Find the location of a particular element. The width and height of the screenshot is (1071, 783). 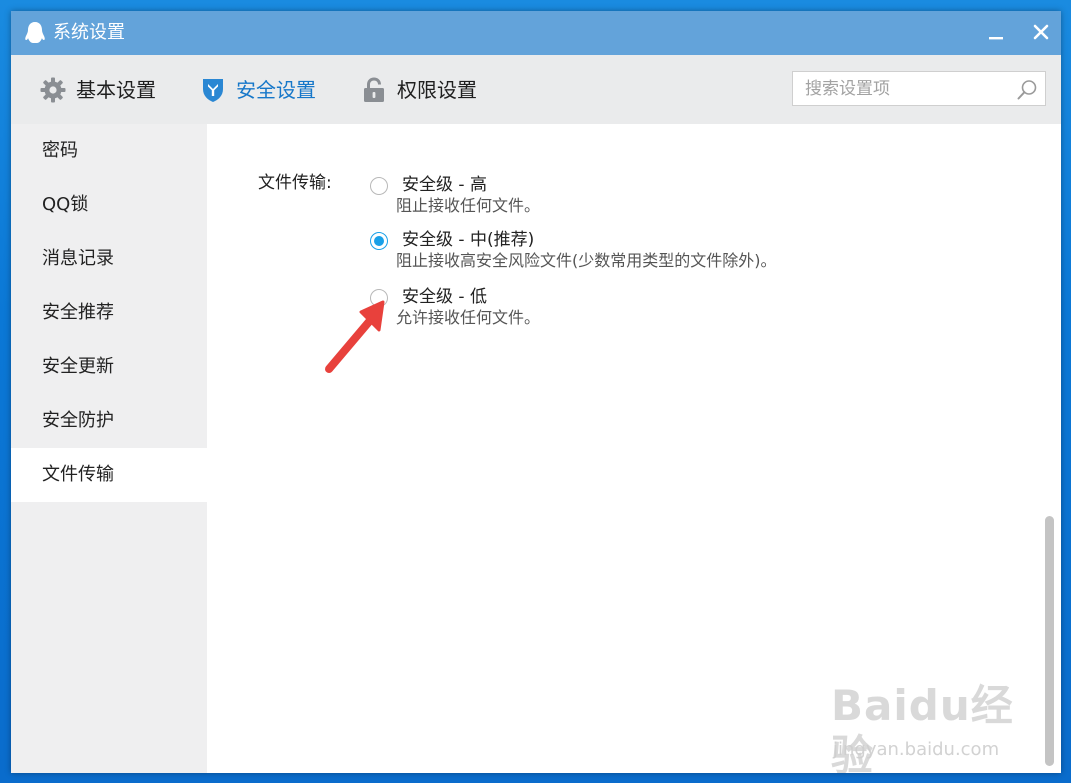

qq-penguin-icon is located at coordinates (35, 32).